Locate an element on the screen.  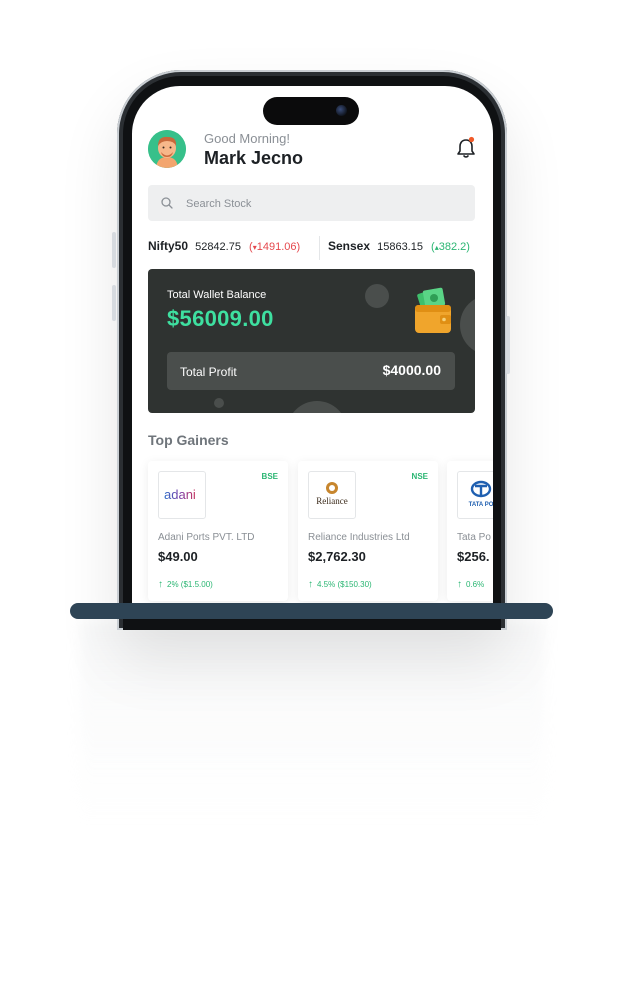
company-name: Adani Ports PVT. LTD is located at coordinates (206, 537).